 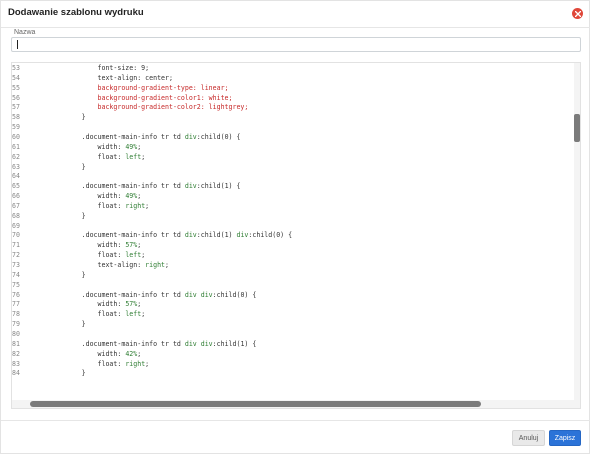 I want to click on code-text: font-size: 9;, so click(x=92, y=68).